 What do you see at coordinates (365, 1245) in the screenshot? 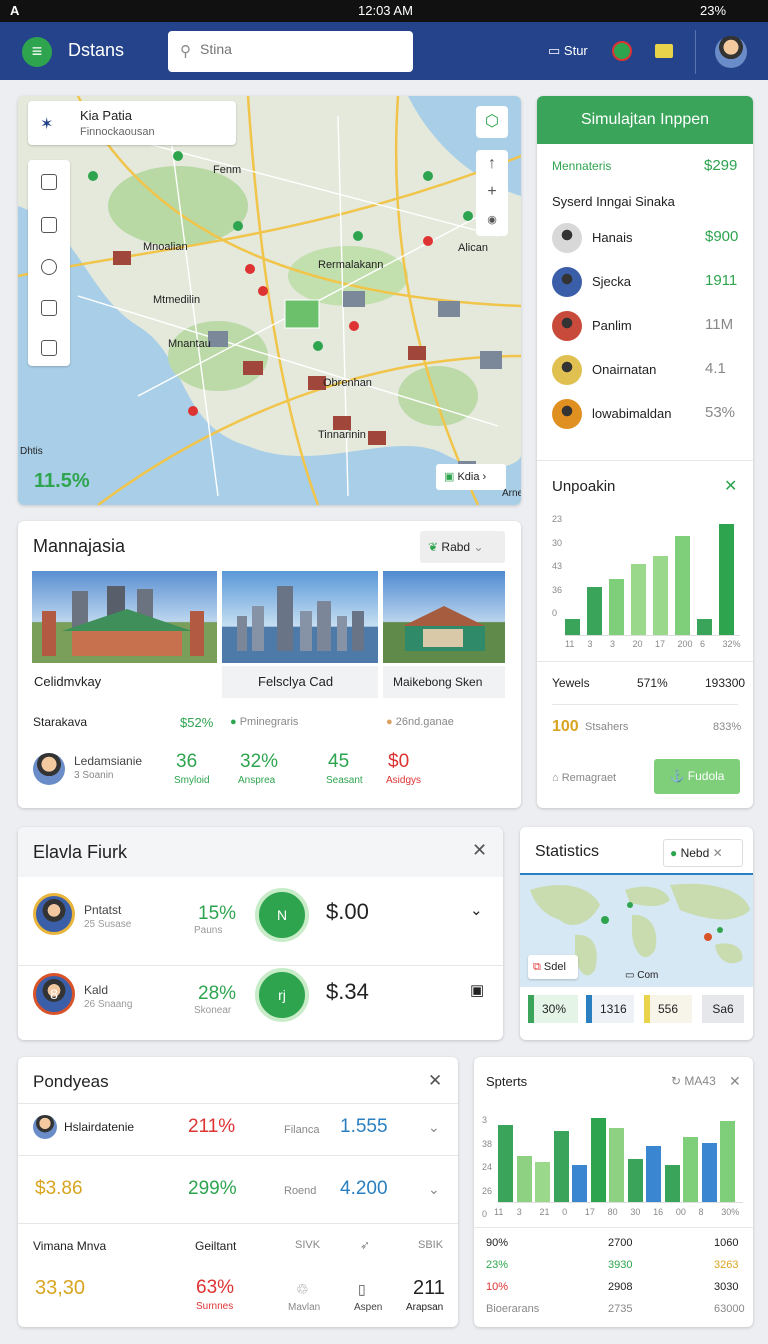
I see `send-icon: ➶` at bounding box center [365, 1245].